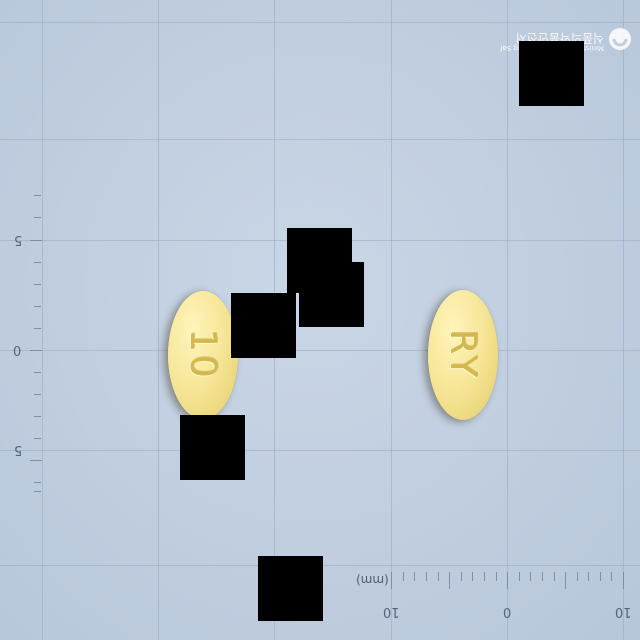  Describe the element at coordinates (372, 580) in the screenshot. I see `scale-unit-label: (mm)` at that location.